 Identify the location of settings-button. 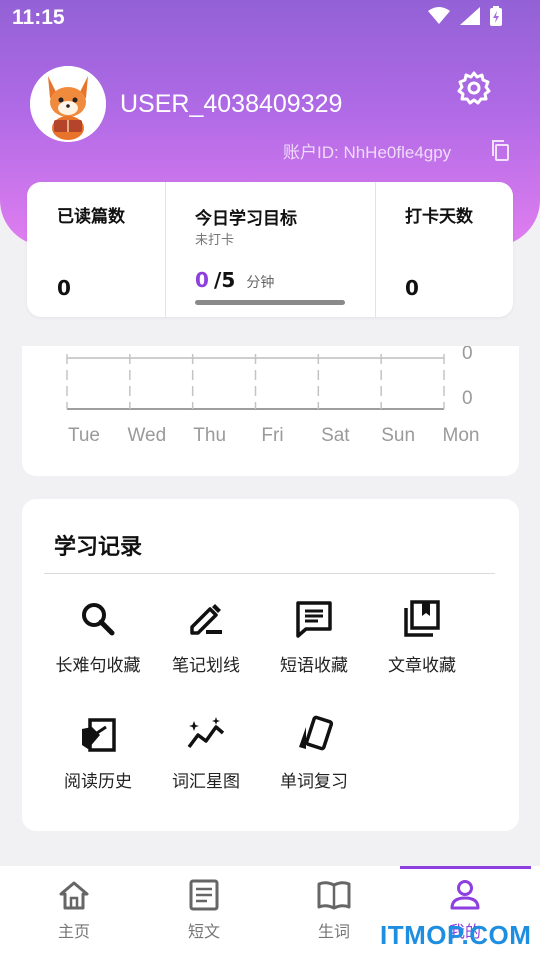
(474, 88).